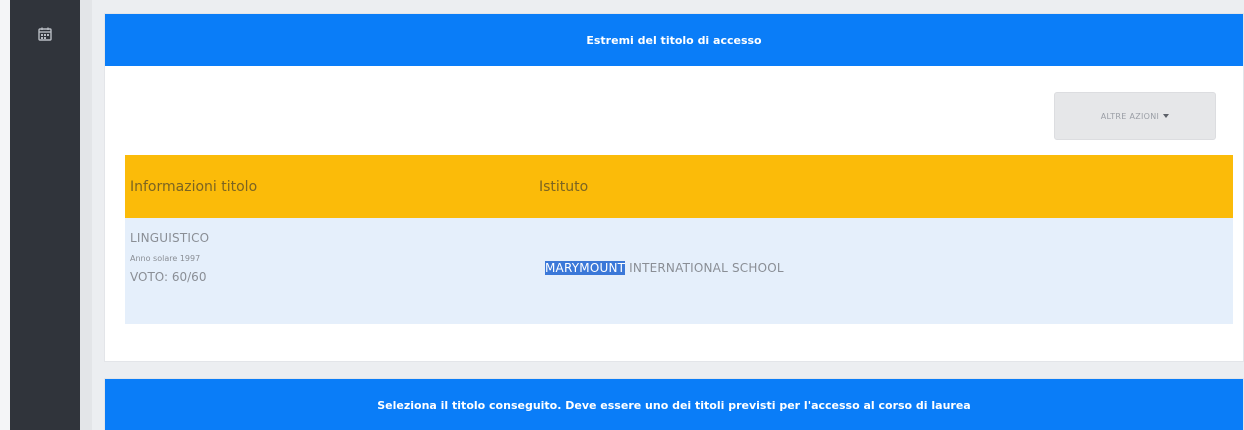 This screenshot has height=430, width=1244. Describe the element at coordinates (585, 268) in the screenshot. I see `selected-text: MARYMOUNT` at that location.